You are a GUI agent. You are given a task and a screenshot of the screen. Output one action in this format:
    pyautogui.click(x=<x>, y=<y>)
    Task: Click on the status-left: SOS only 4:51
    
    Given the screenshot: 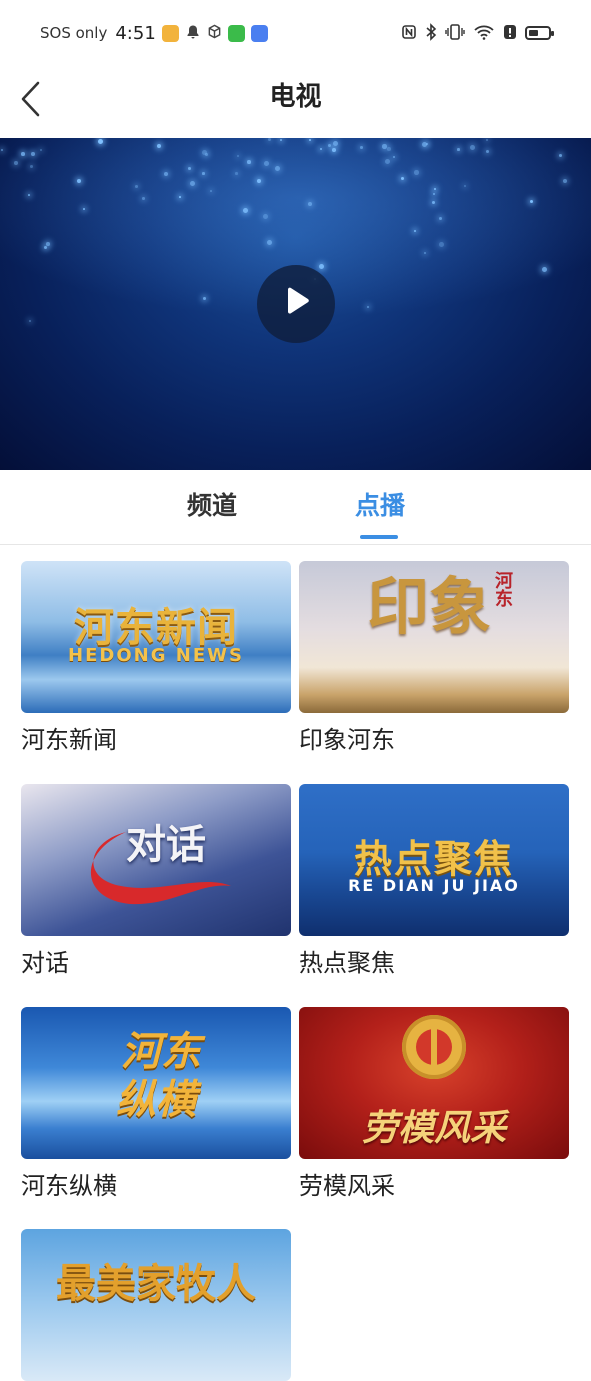 What is the action you would take?
    pyautogui.click(x=154, y=33)
    